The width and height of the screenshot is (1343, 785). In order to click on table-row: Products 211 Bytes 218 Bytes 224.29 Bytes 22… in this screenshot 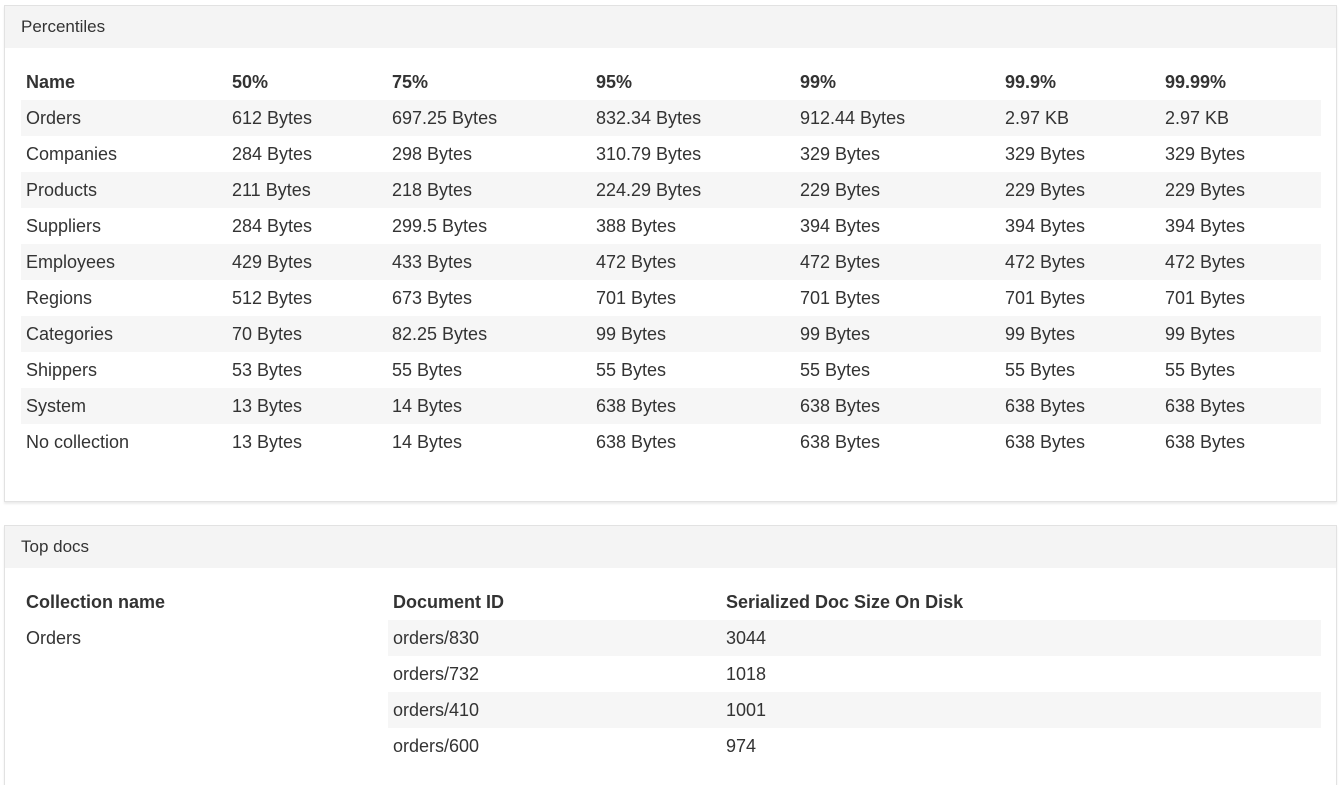, I will do `click(671, 190)`.